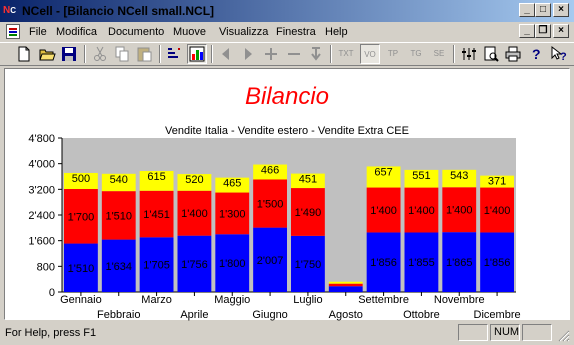  What do you see at coordinates (118, 267) in the screenshot?
I see `data-label: 1'634` at bounding box center [118, 267].